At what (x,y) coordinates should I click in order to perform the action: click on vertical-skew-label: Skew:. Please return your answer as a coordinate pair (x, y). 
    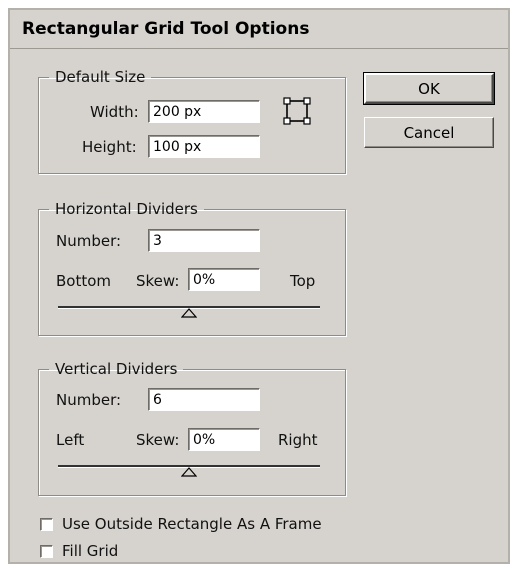
    Looking at the image, I should click on (158, 440).